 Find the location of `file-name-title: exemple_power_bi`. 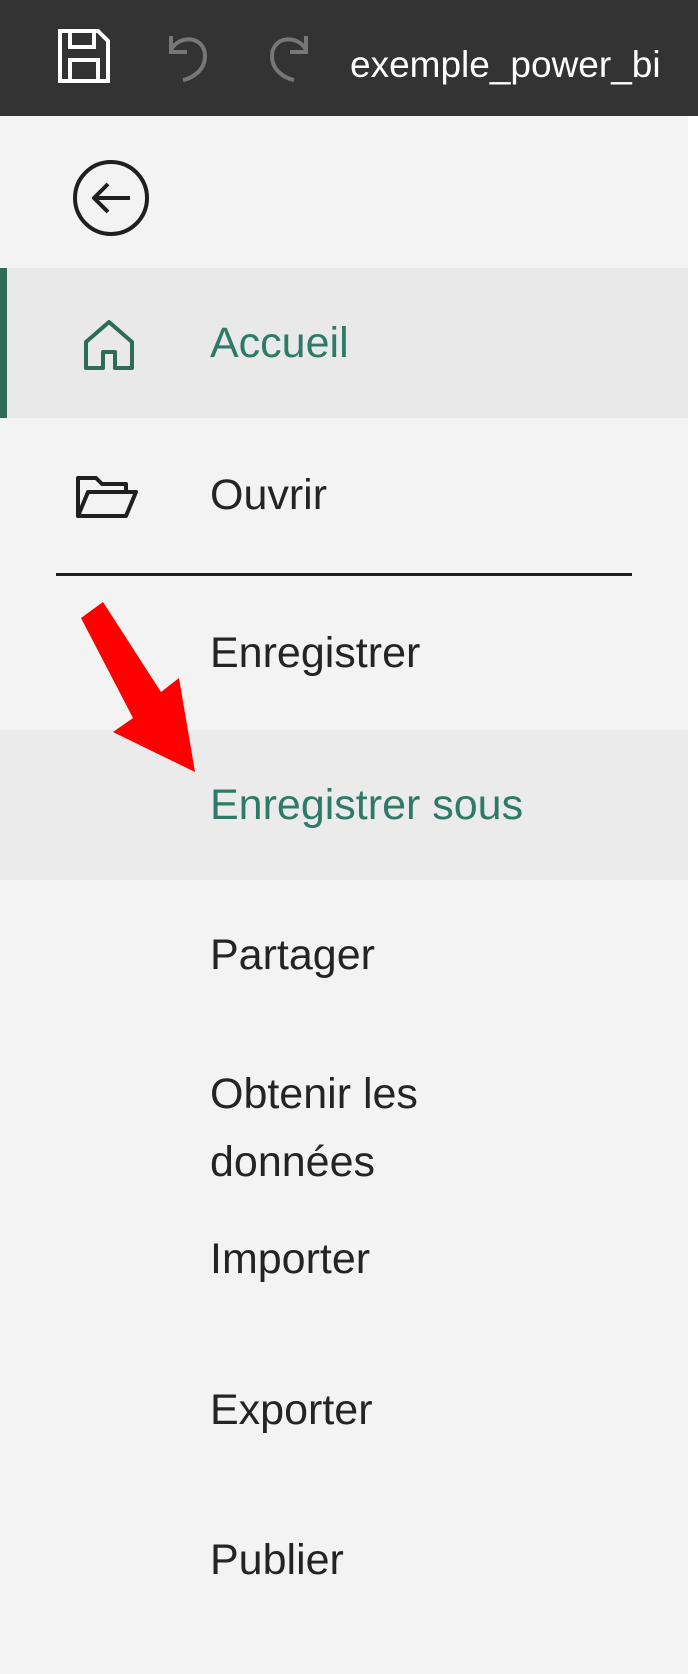

file-name-title: exemple_power_bi is located at coordinates (505, 64).